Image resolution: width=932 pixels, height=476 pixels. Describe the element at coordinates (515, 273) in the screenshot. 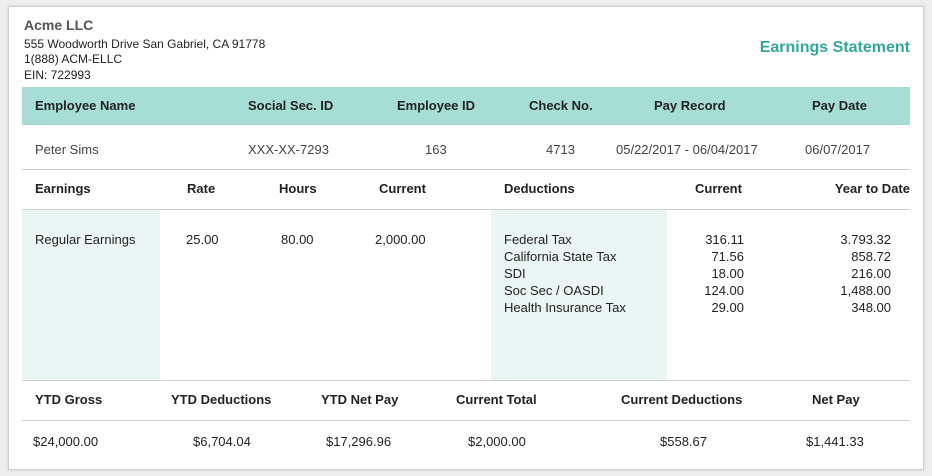

I see `deduction-name: SDI` at that location.